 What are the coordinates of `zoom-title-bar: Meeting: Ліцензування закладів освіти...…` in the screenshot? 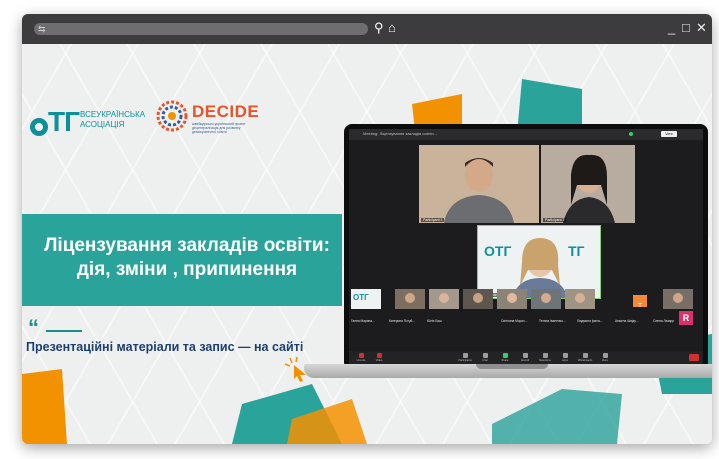 It's located at (526, 134).